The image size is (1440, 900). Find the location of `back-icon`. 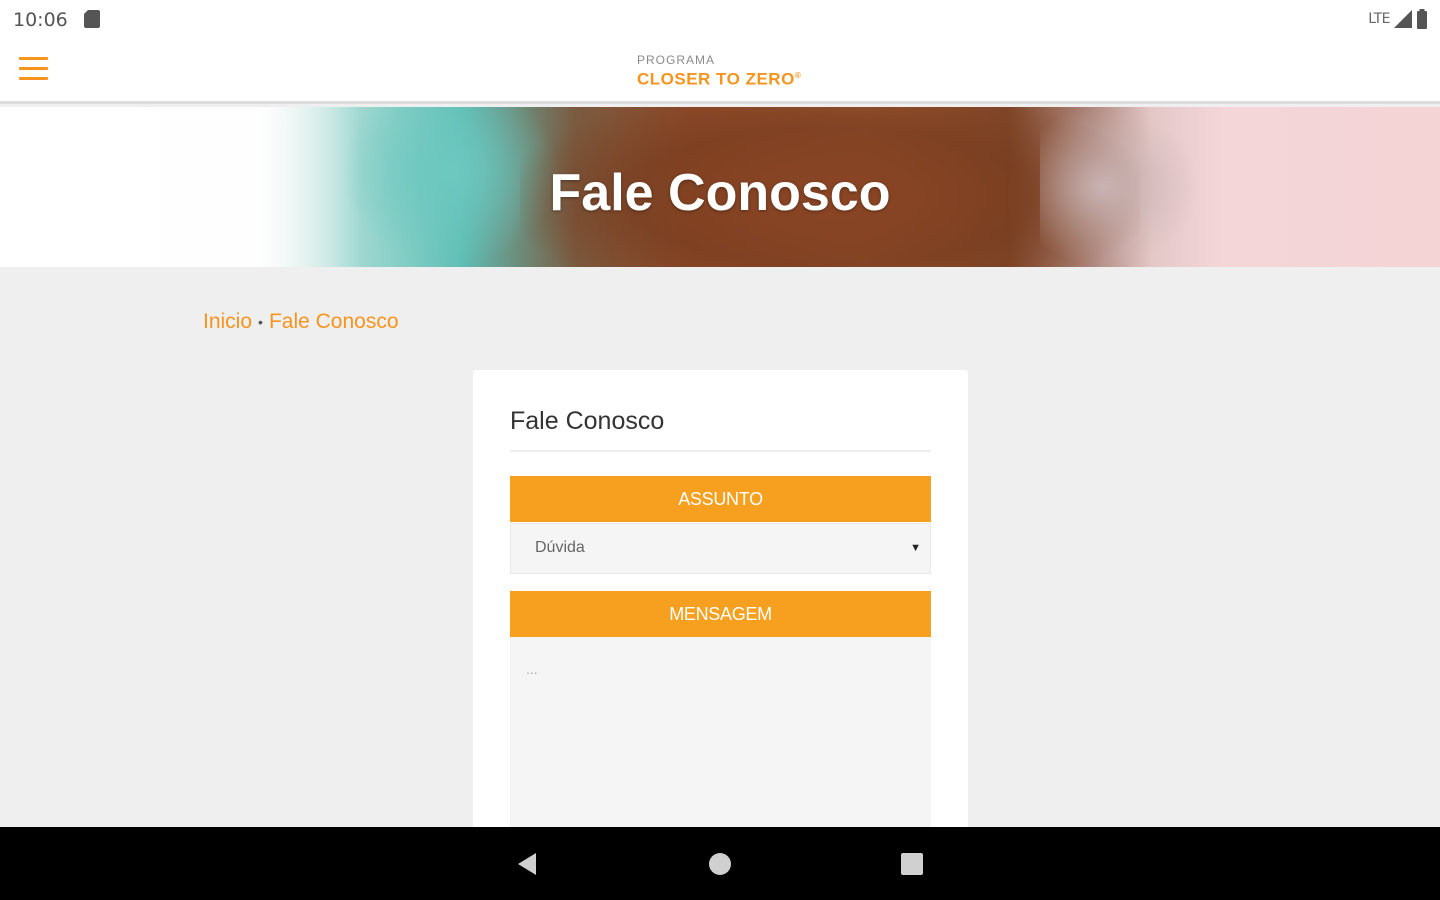

back-icon is located at coordinates (527, 864).